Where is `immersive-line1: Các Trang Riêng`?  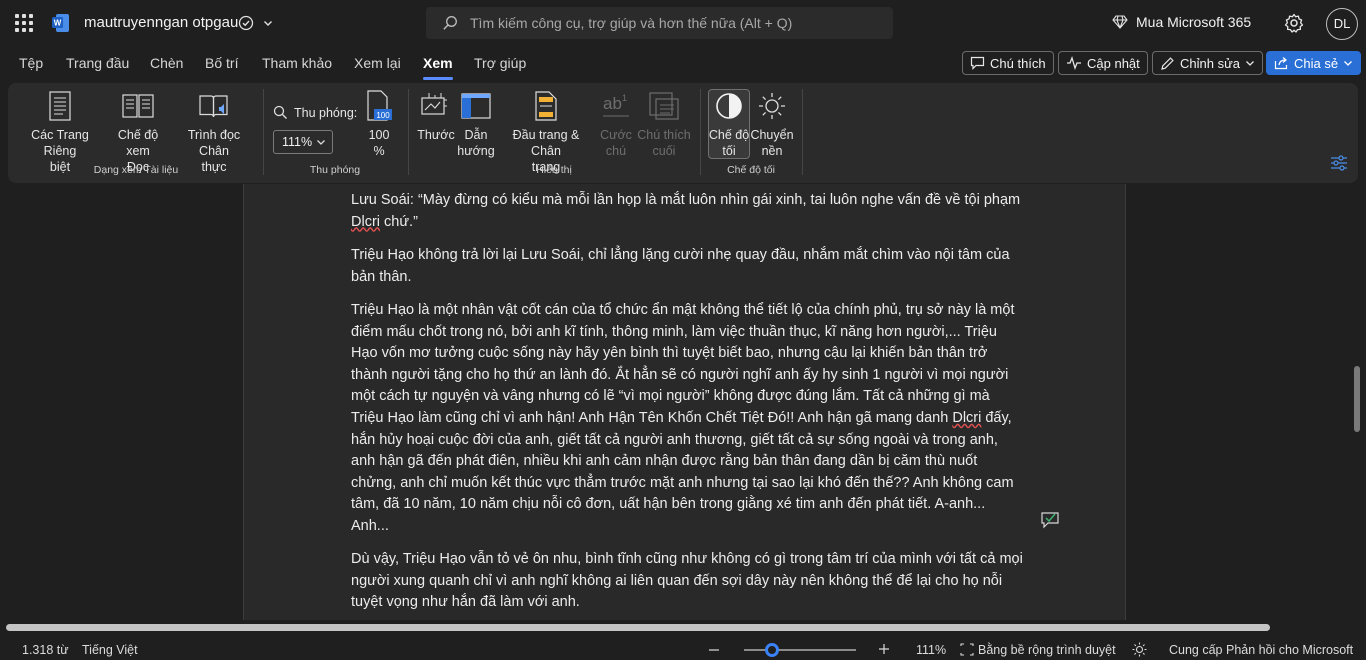 immersive-line1: Các Trang Riêng is located at coordinates (60, 143).